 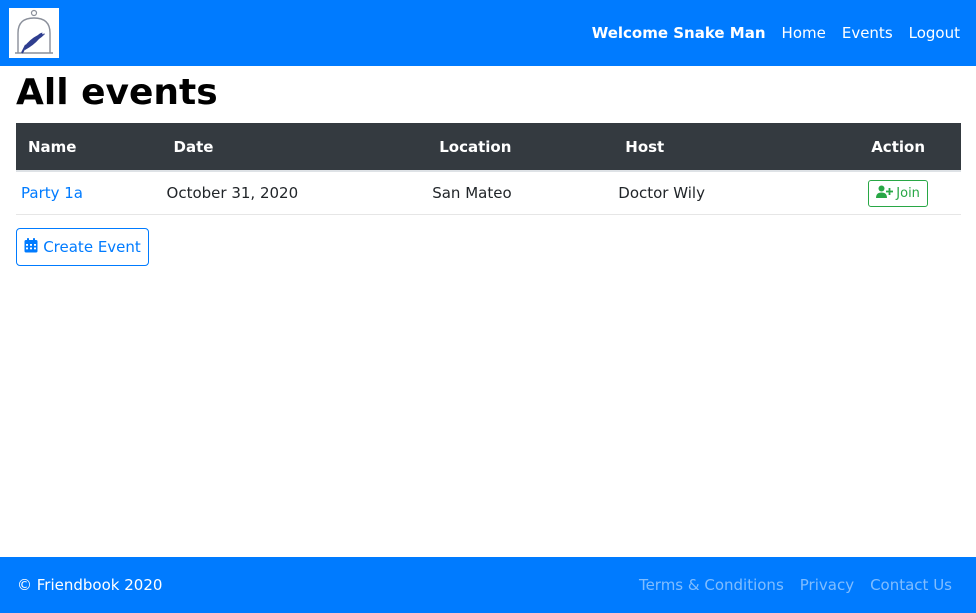 I want to click on join-button: Join, so click(x=898, y=193).